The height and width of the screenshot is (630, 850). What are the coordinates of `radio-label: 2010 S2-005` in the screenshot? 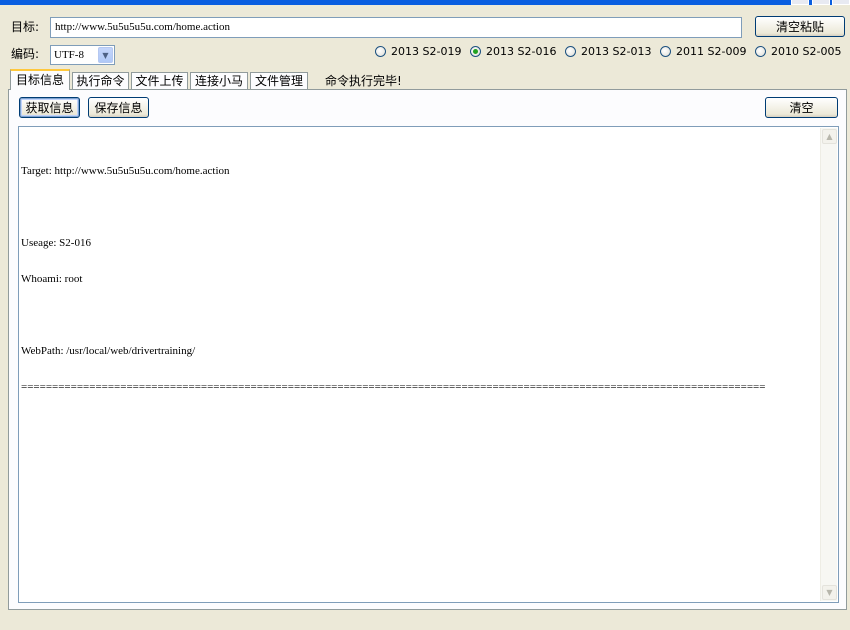 It's located at (806, 51).